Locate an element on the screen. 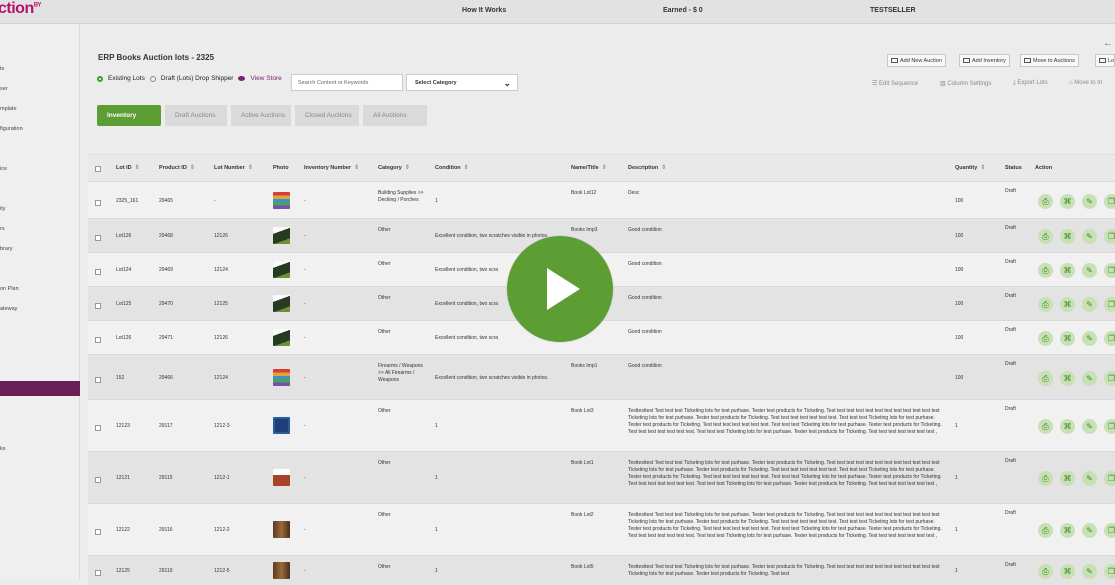 This screenshot has height=585, width=1115. add-inventory-button: Add Inventory is located at coordinates (984, 60).